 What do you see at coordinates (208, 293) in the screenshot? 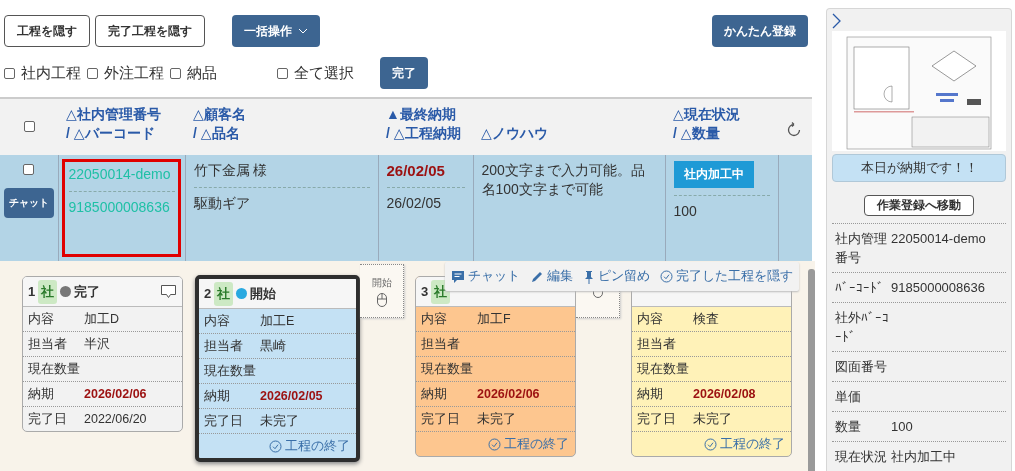
I see `process-number: 2` at bounding box center [208, 293].